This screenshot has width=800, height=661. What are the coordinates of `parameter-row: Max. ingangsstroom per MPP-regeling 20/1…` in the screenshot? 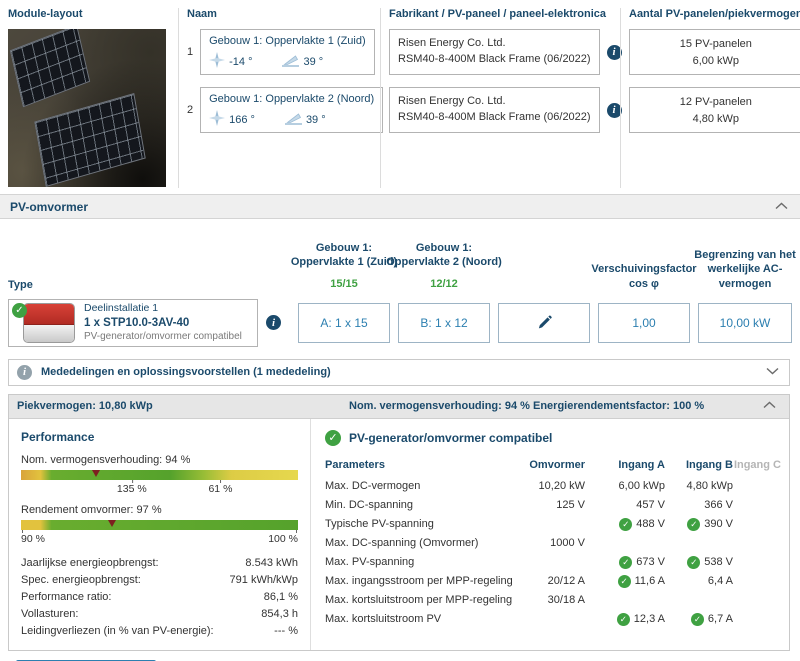 It's located at (553, 581).